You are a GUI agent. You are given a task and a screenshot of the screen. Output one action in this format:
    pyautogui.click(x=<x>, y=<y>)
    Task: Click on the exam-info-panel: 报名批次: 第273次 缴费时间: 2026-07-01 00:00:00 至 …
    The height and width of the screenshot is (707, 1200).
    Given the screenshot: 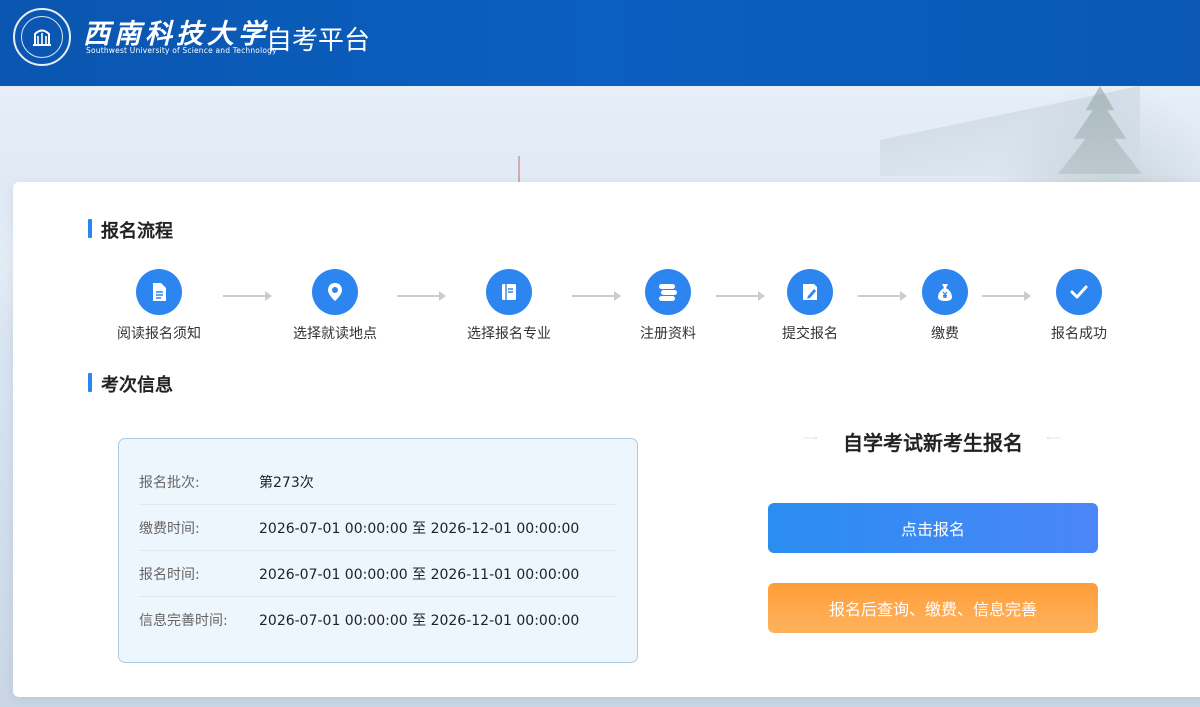 What is the action you would take?
    pyautogui.click(x=378, y=550)
    